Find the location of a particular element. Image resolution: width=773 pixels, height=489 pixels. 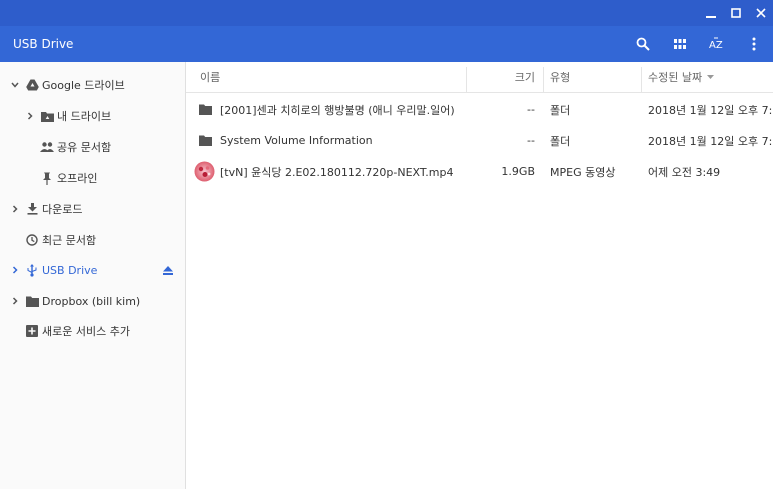

column-header-name: 이름 is located at coordinates (210, 77).